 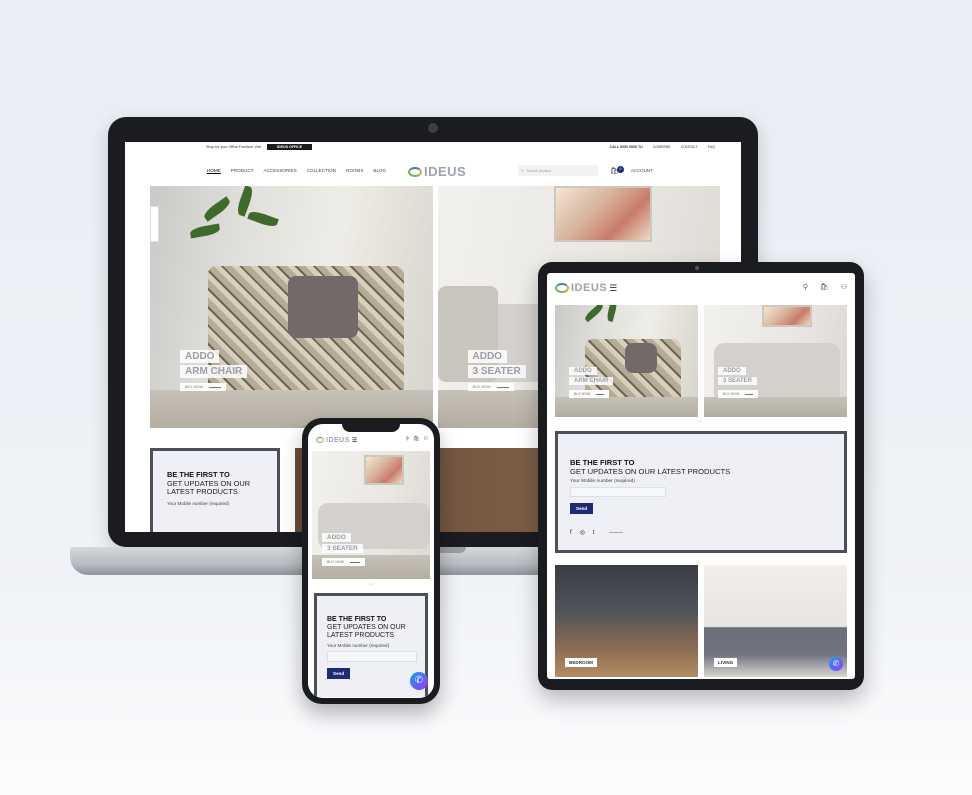 What do you see at coordinates (701, 288) in the screenshot?
I see `tablet-header: IDEUS ☰ ⚲ 🛍 ⚇` at bounding box center [701, 288].